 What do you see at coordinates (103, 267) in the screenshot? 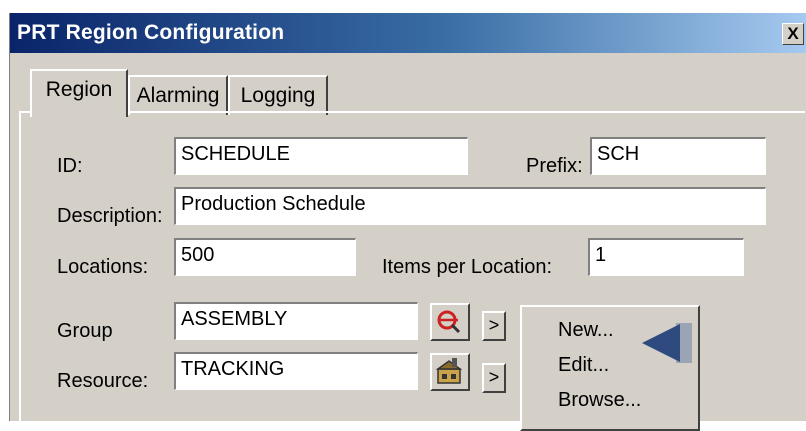
I see `locations-label: Locations:` at bounding box center [103, 267].